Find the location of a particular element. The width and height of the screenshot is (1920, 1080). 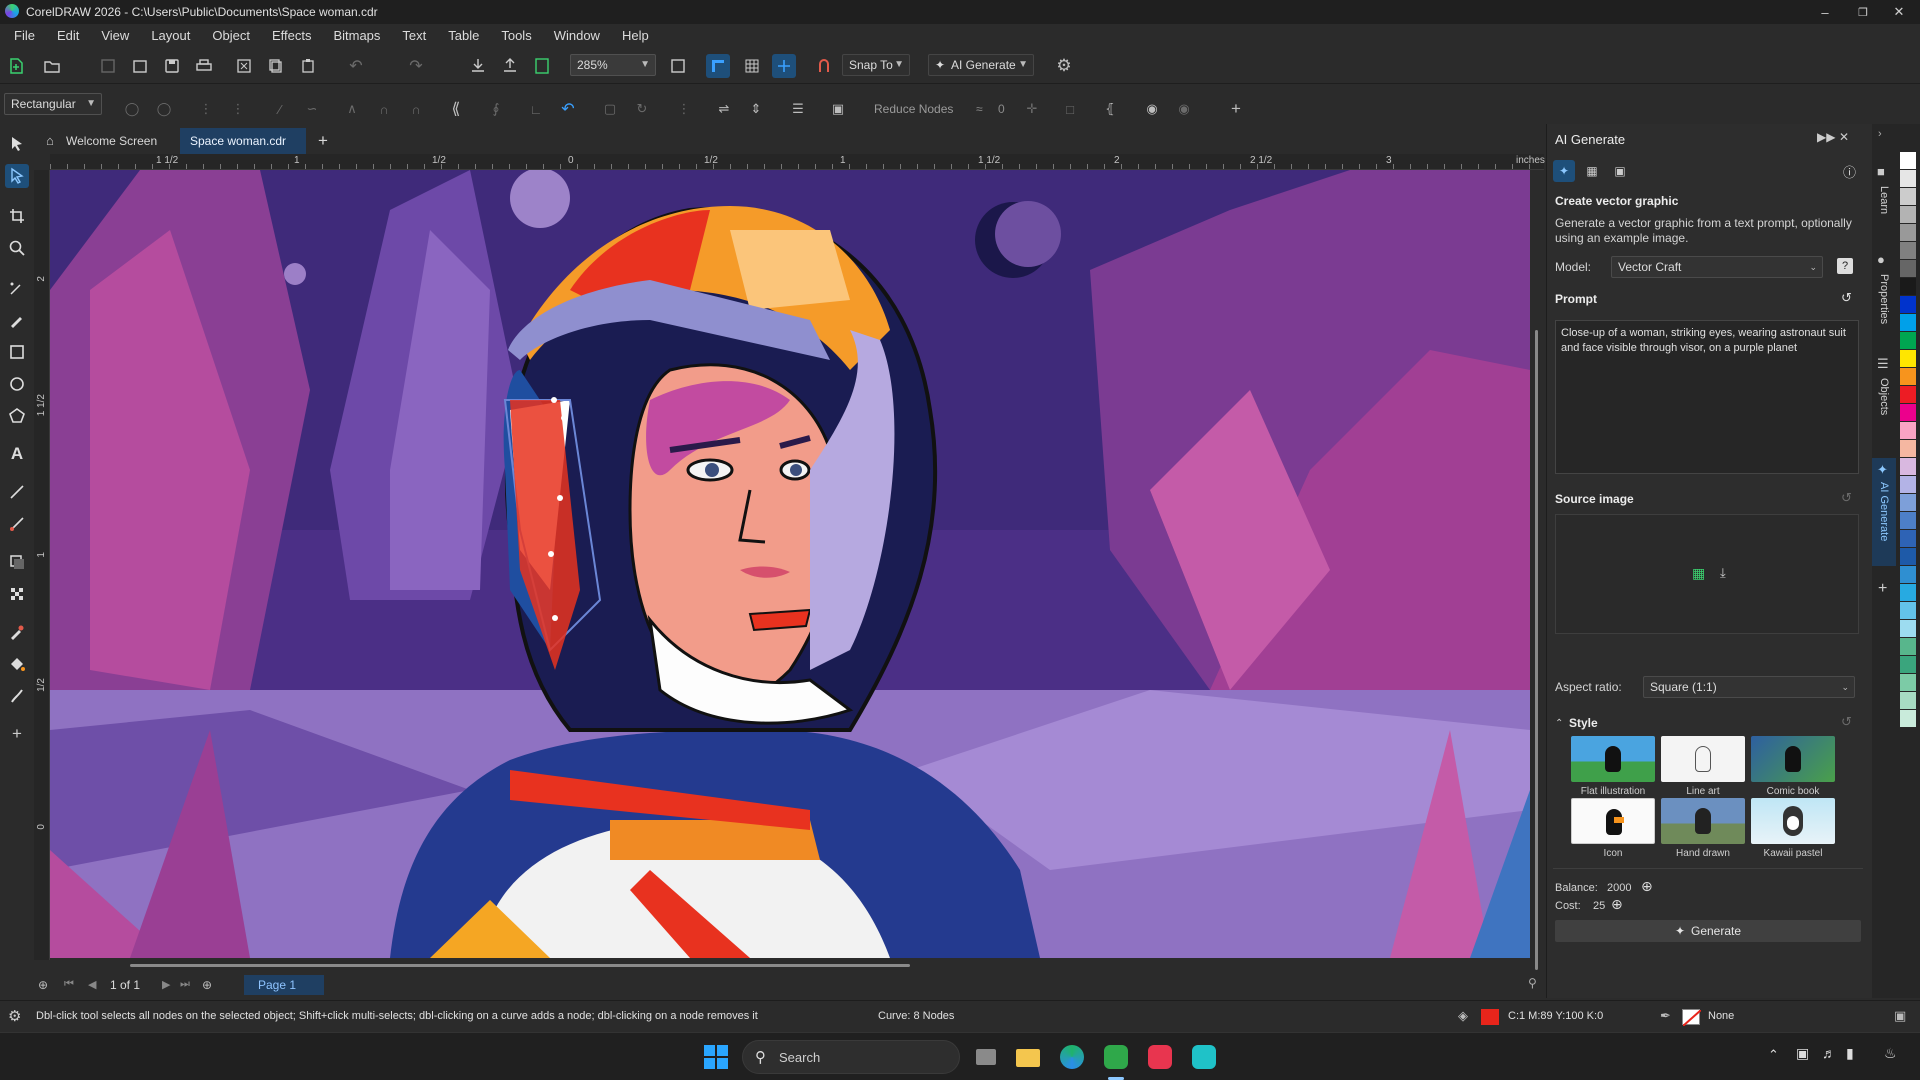

close-button: ✕ is located at coordinates (1898, 12).